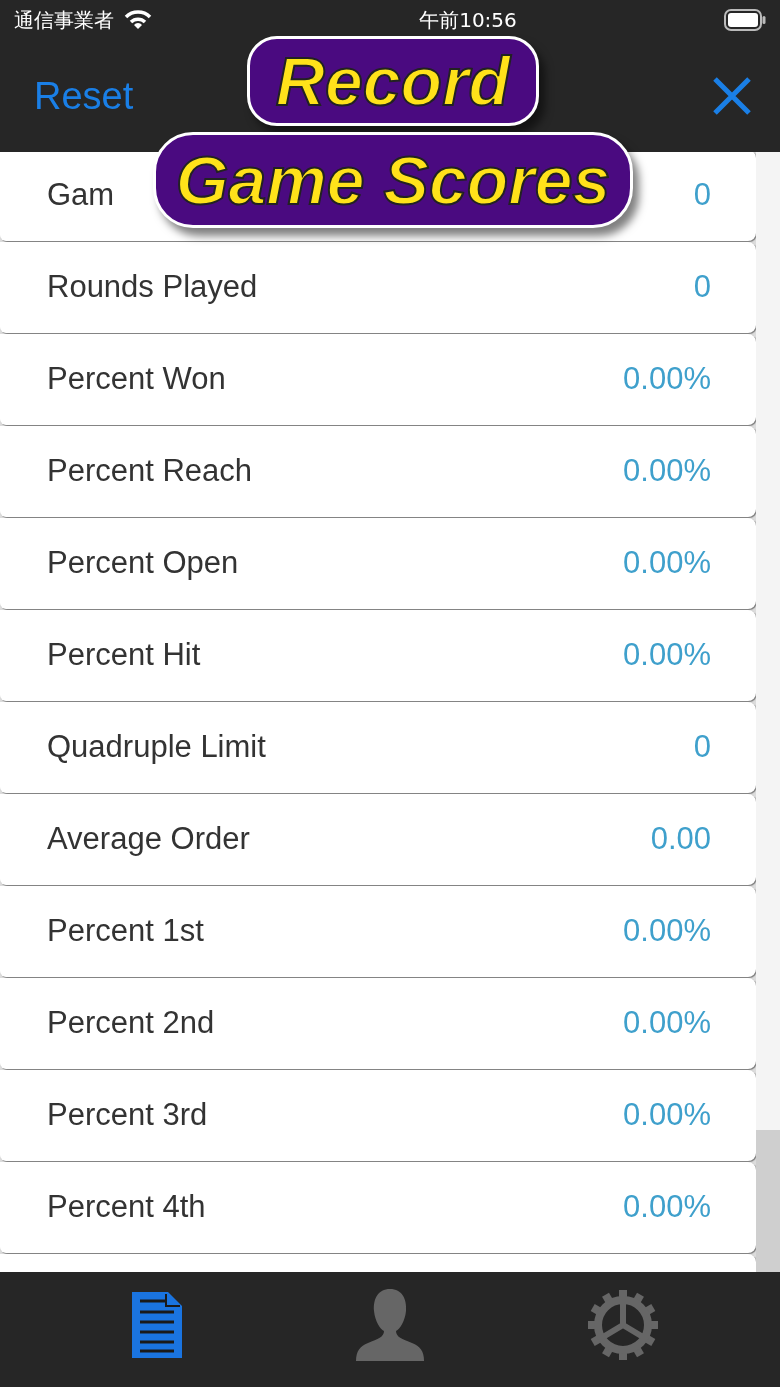 Image resolution: width=780 pixels, height=1387 pixels. I want to click on stat-label: Average Order, so click(148, 839).